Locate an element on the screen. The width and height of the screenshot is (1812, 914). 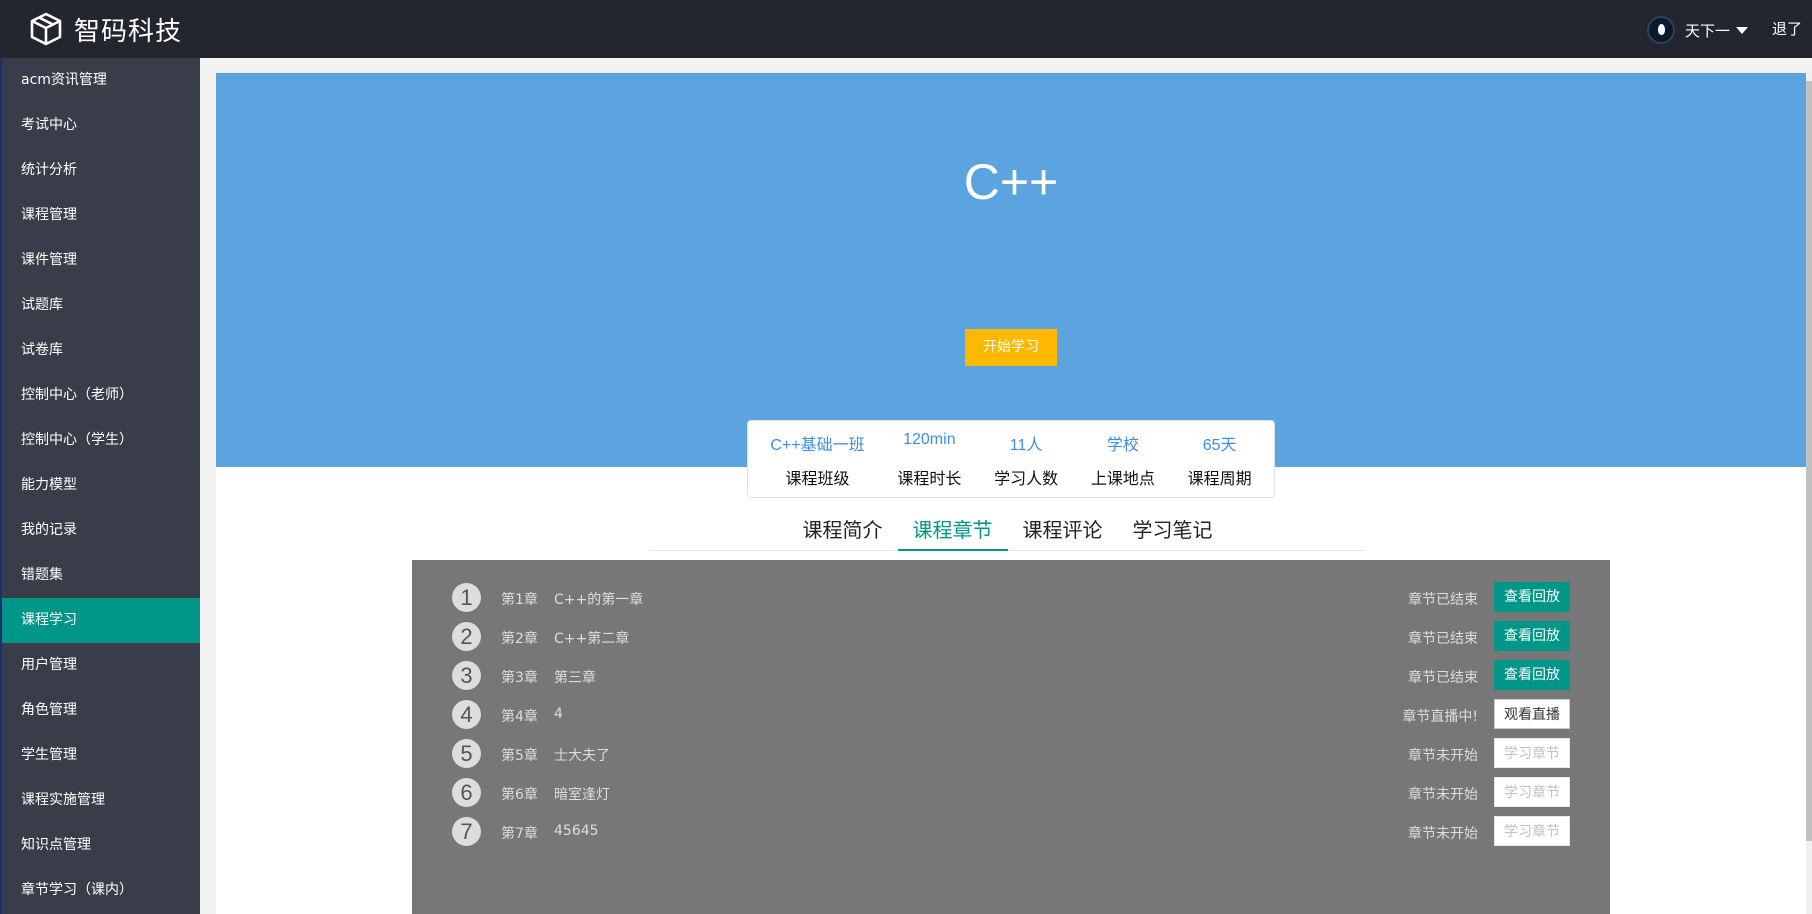
chapter-name: C++的第一章 is located at coordinates (599, 600).